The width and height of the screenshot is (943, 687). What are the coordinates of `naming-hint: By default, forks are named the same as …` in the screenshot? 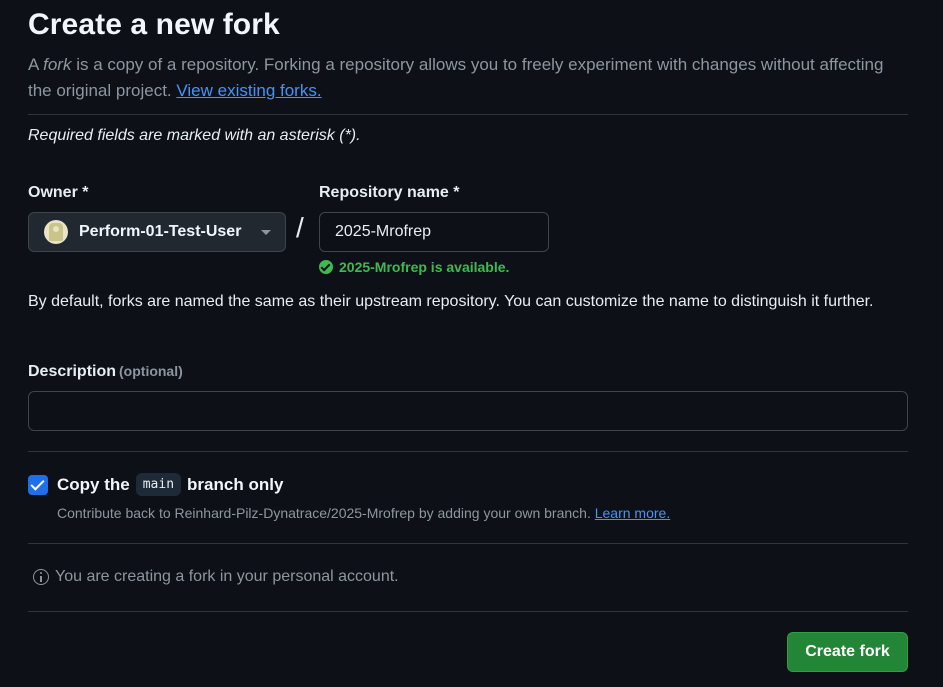 It's located at (451, 301).